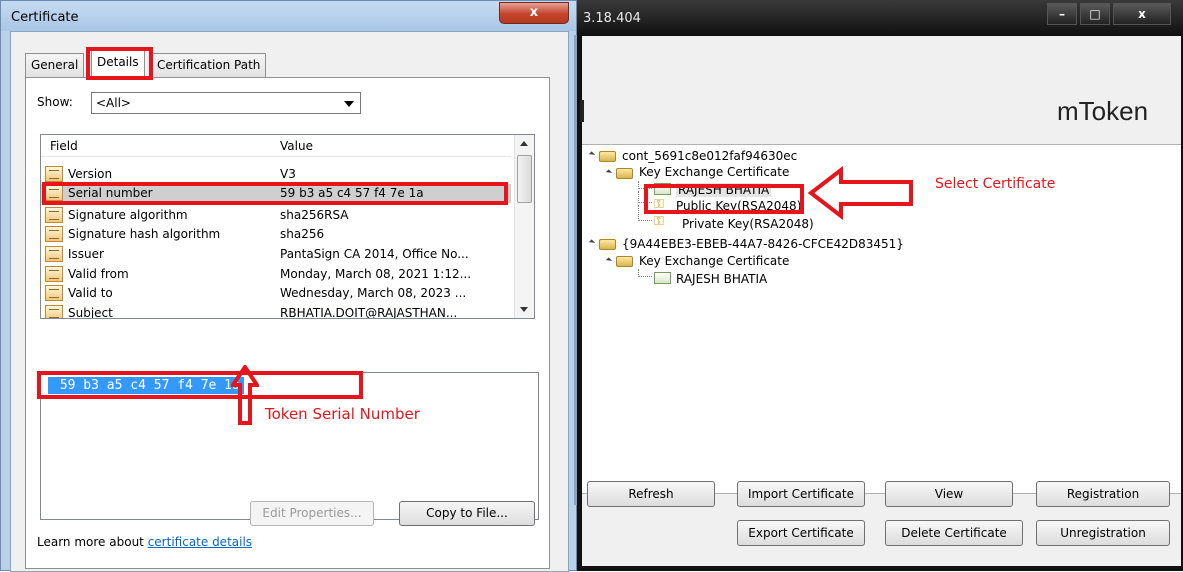 The image size is (1183, 572). What do you see at coordinates (1103, 111) in the screenshot?
I see `brand-logo: mToken` at bounding box center [1103, 111].